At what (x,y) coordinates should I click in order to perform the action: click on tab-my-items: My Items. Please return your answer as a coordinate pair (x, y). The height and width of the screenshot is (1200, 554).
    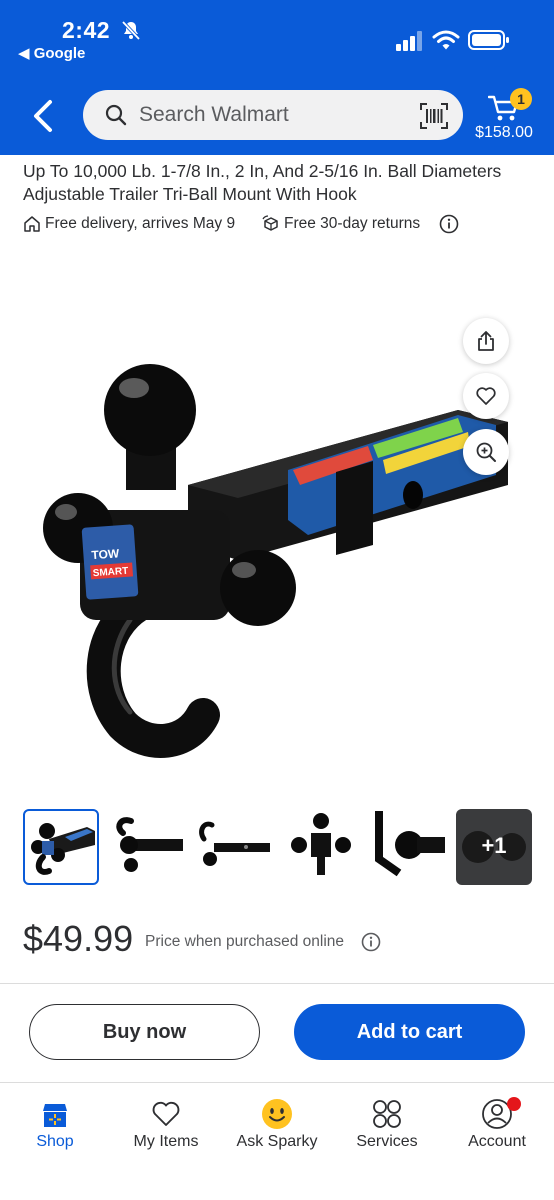
    Looking at the image, I should click on (166, 1129).